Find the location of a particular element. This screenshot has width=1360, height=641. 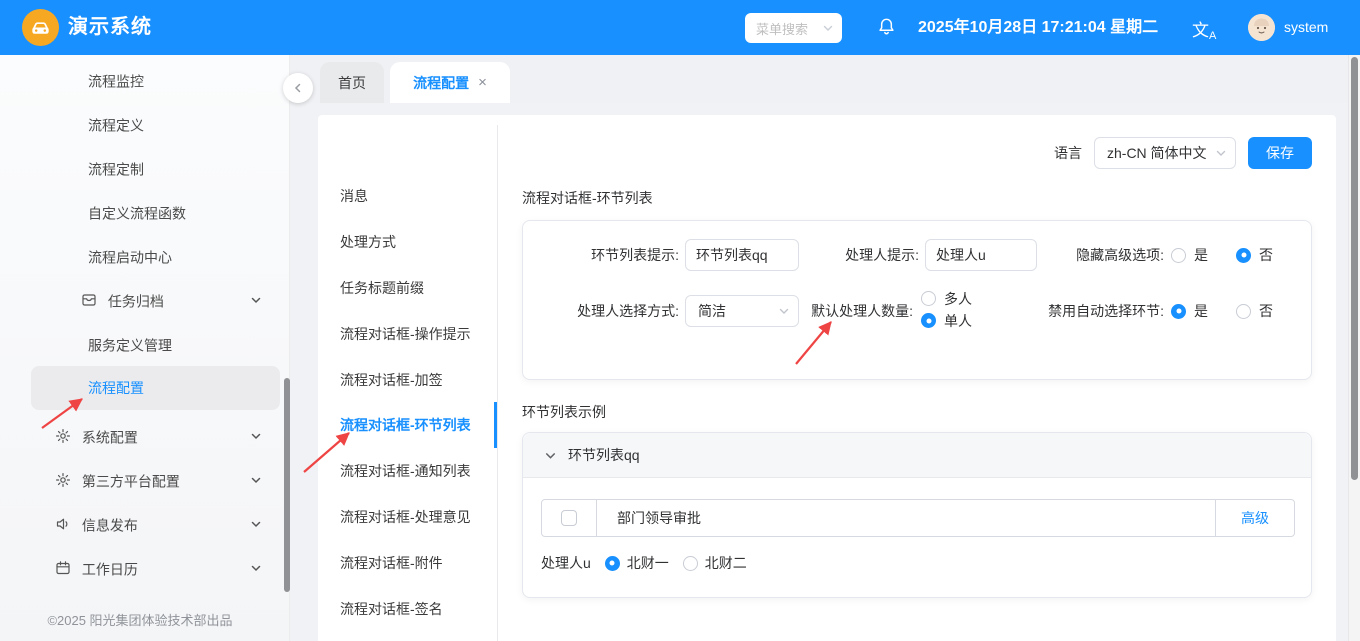

calendar-icon is located at coordinates (63, 568).